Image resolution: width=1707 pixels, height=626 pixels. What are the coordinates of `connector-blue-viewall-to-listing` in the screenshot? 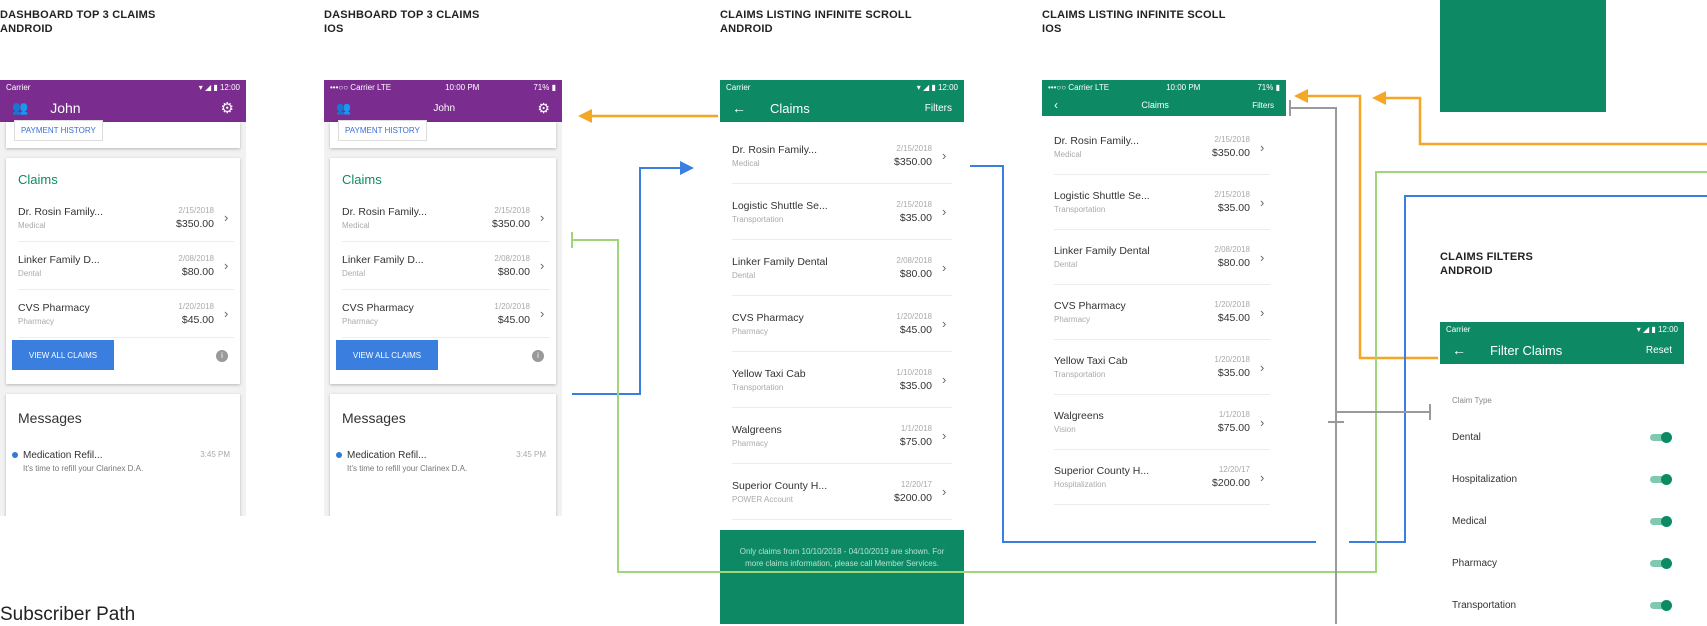 It's located at (633, 278).